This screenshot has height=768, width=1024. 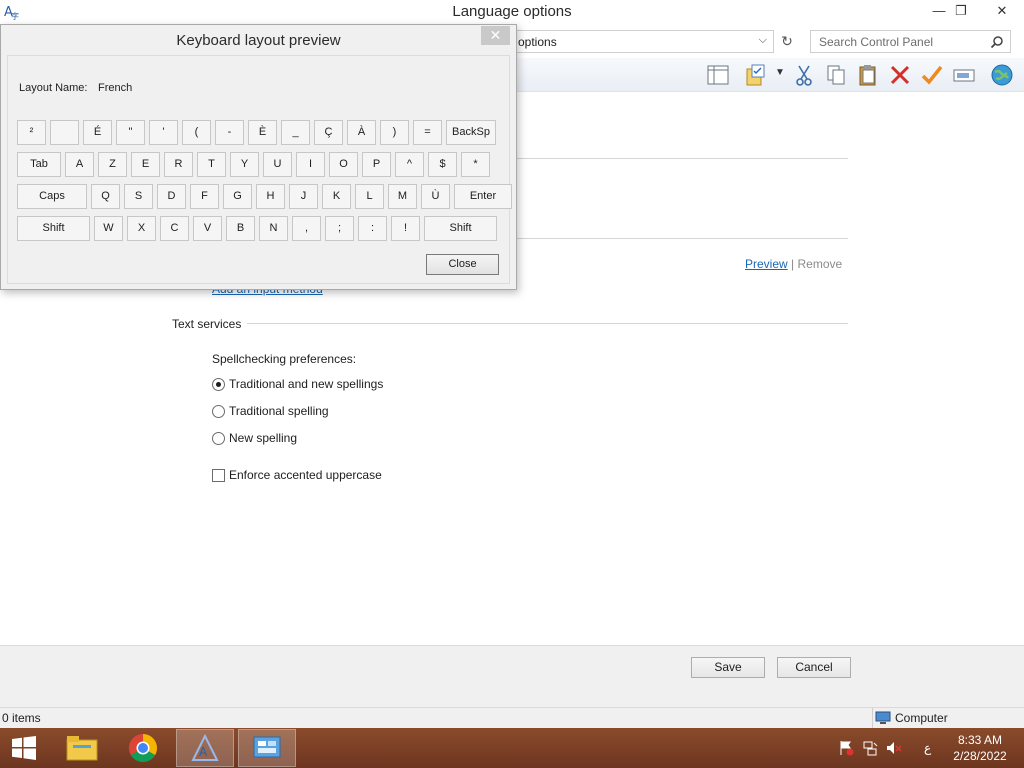 What do you see at coordinates (145, 164) in the screenshot?
I see `keyboard-key: E` at bounding box center [145, 164].